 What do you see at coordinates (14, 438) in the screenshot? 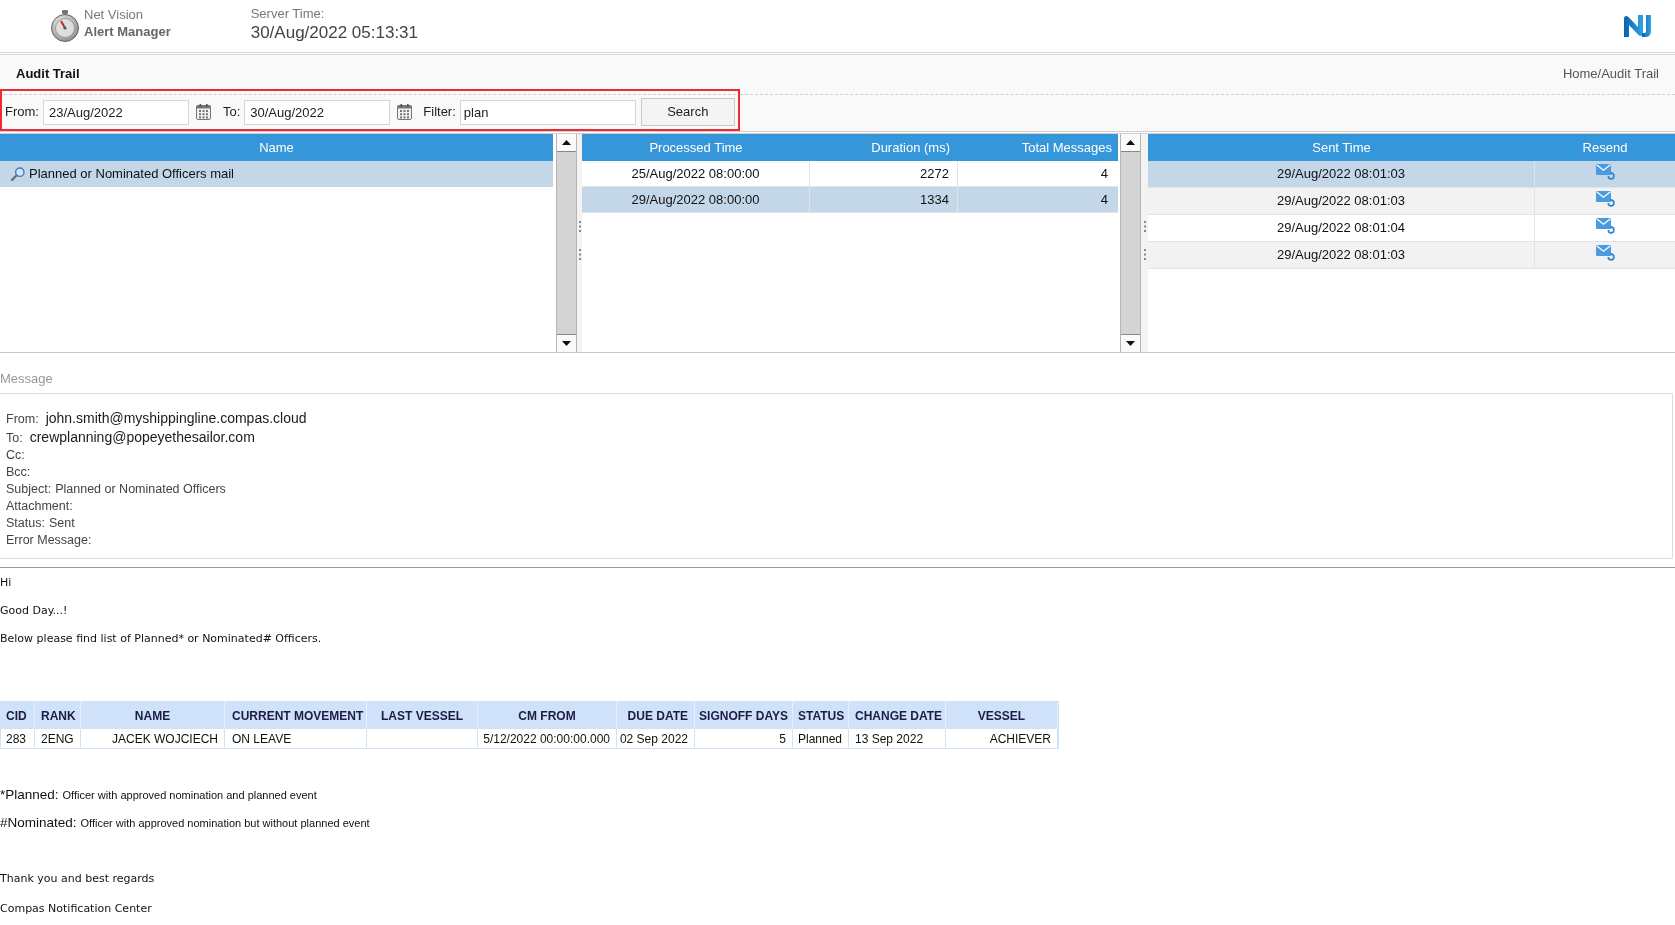
I see `field-label: To:` at bounding box center [14, 438].